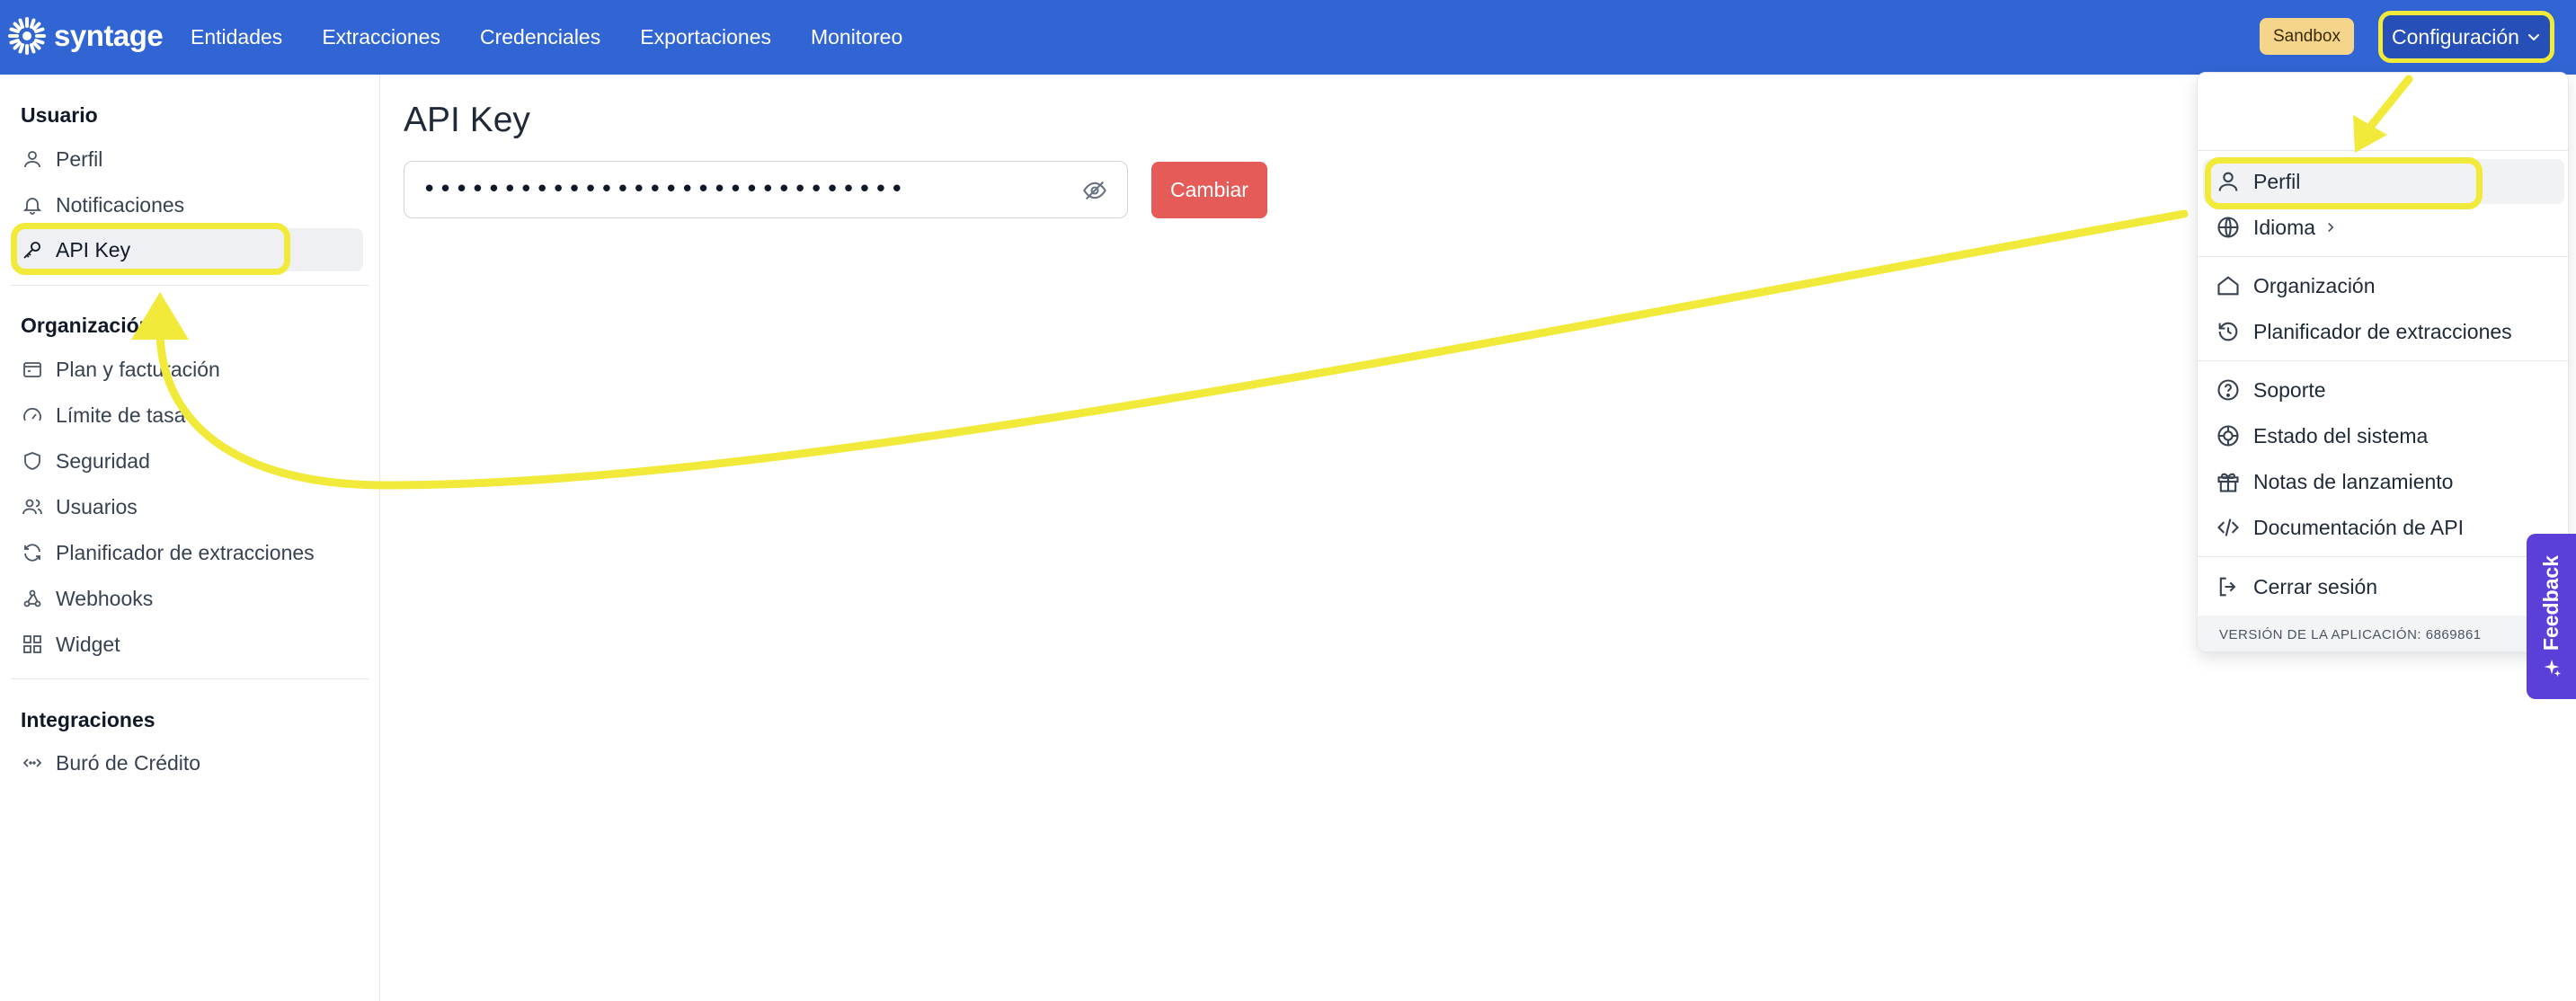 The height and width of the screenshot is (1001, 2576). What do you see at coordinates (187, 159) in the screenshot?
I see `sidebar-item-perfil: Perfil` at bounding box center [187, 159].